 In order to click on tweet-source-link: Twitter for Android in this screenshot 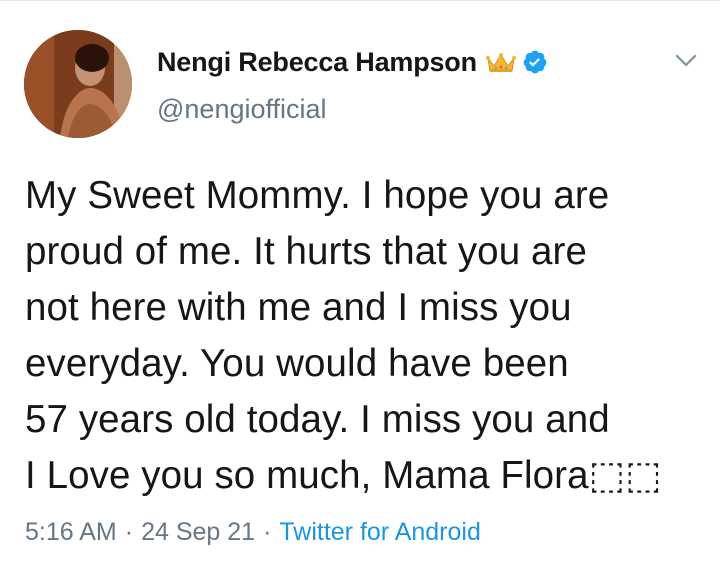, I will do `click(379, 532)`.